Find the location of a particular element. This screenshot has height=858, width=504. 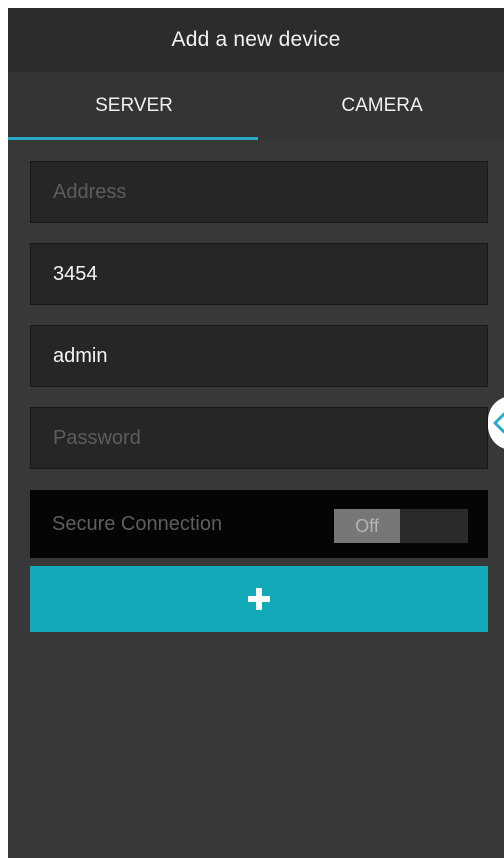

tab-camera: CAMERA is located at coordinates (382, 106).